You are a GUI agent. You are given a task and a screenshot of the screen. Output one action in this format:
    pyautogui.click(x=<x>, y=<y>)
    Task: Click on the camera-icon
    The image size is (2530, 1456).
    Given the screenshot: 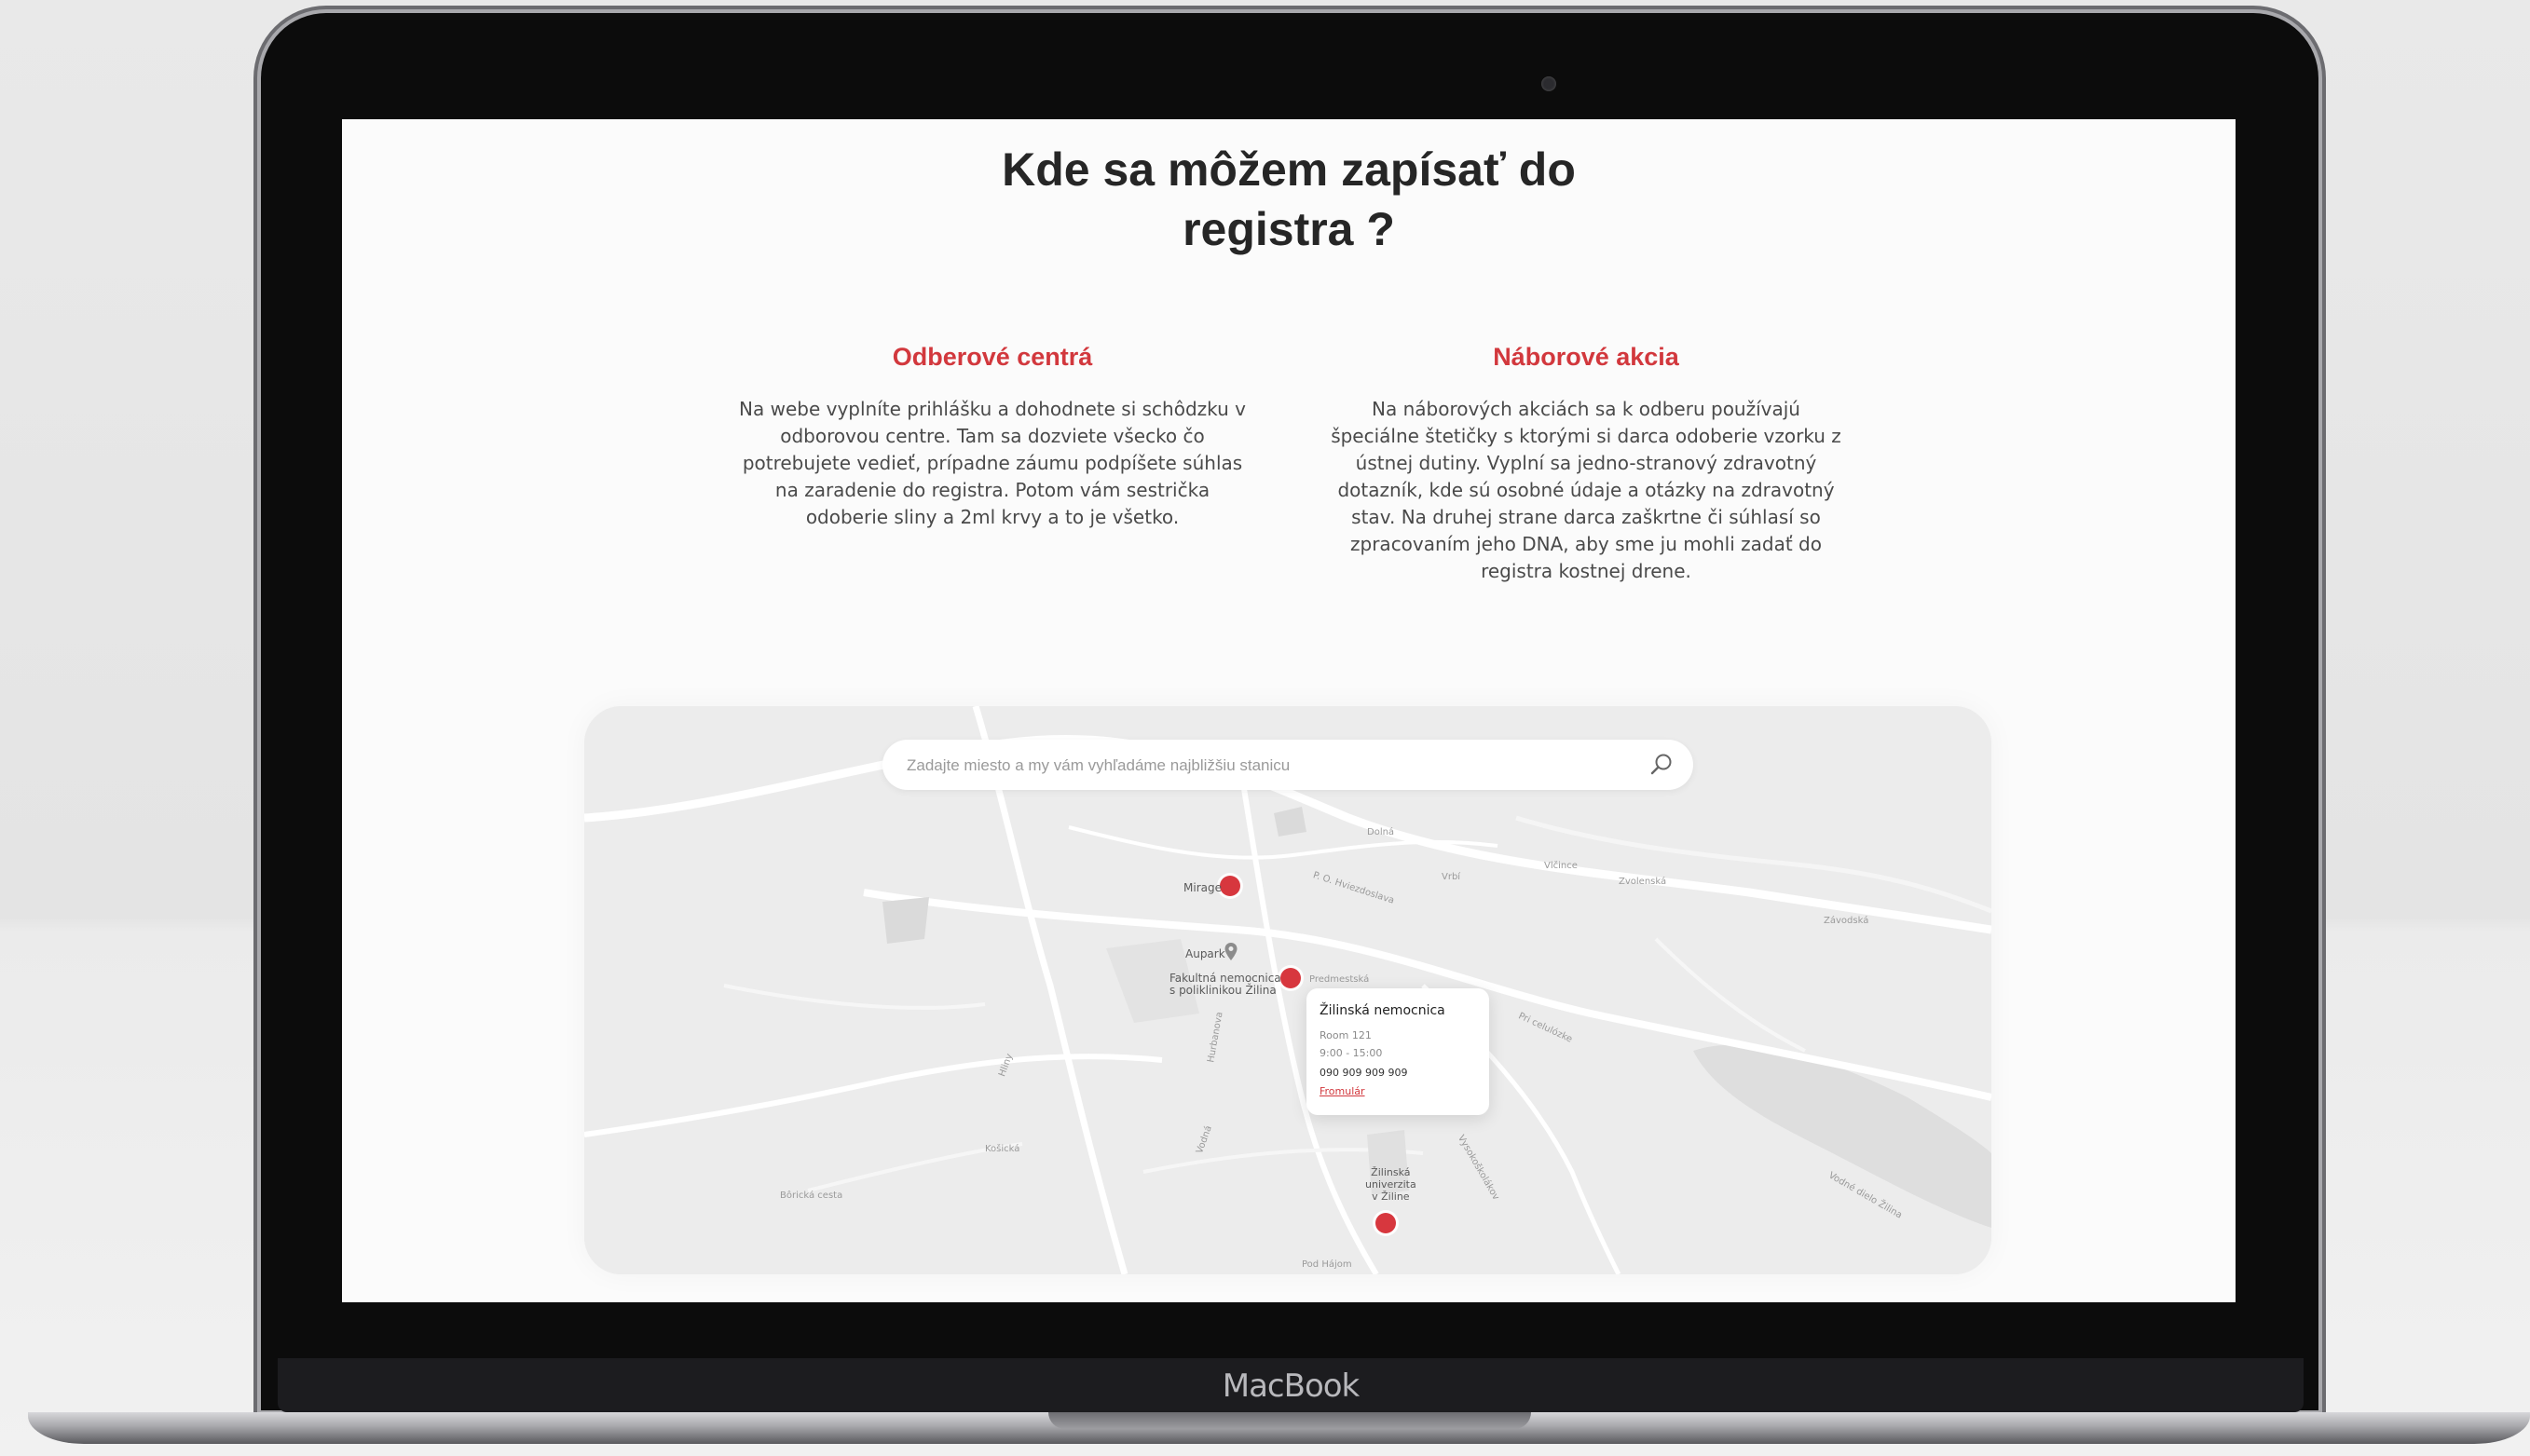 What is the action you would take?
    pyautogui.click(x=1548, y=83)
    